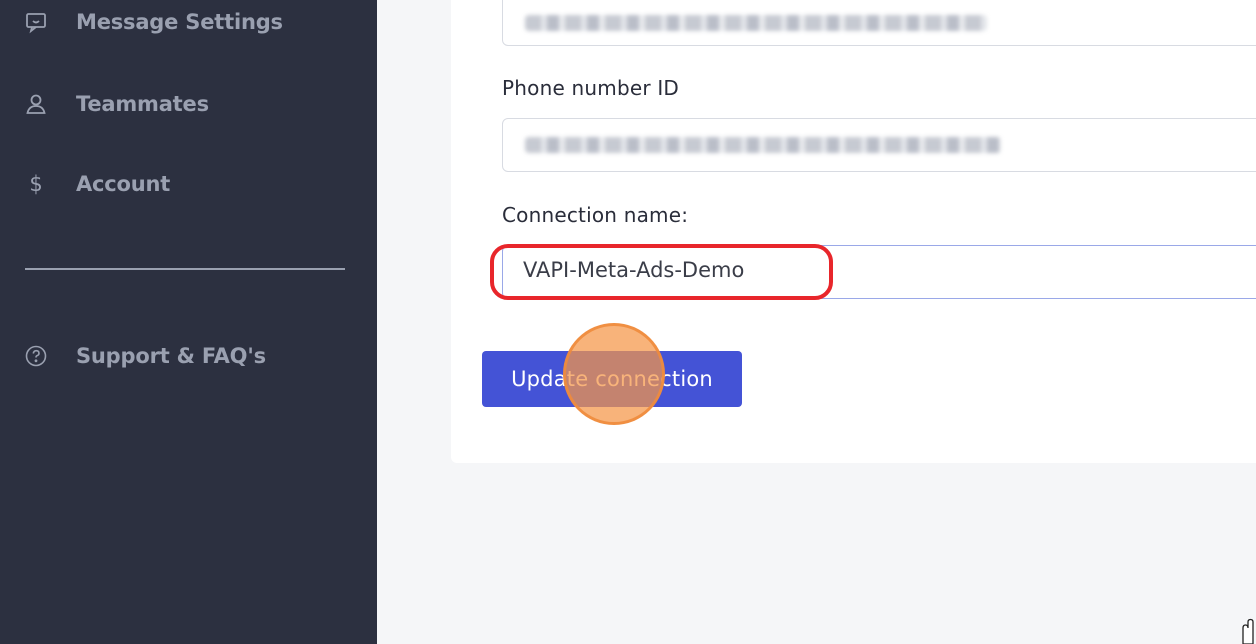 The width and height of the screenshot is (1256, 644). Describe the element at coordinates (185, 269) in the screenshot. I see `sidebar-divider` at that location.